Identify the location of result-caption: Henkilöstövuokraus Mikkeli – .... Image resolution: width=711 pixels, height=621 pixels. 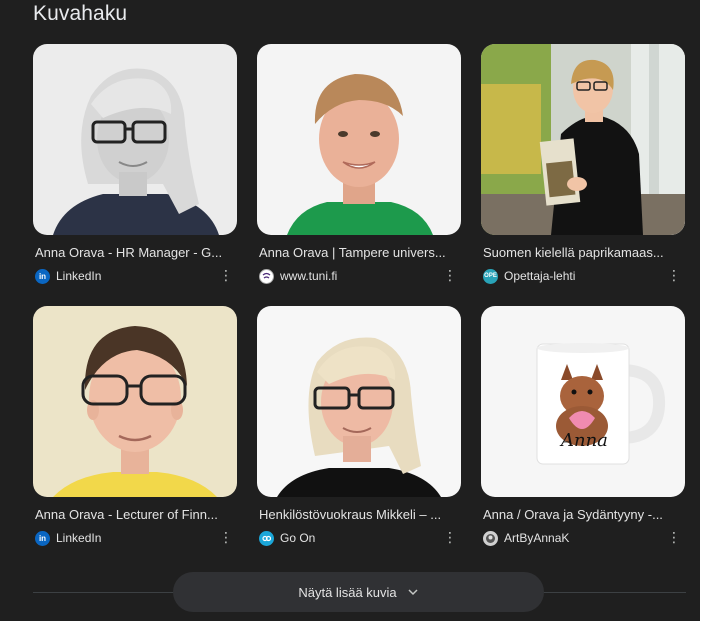
(358, 514).